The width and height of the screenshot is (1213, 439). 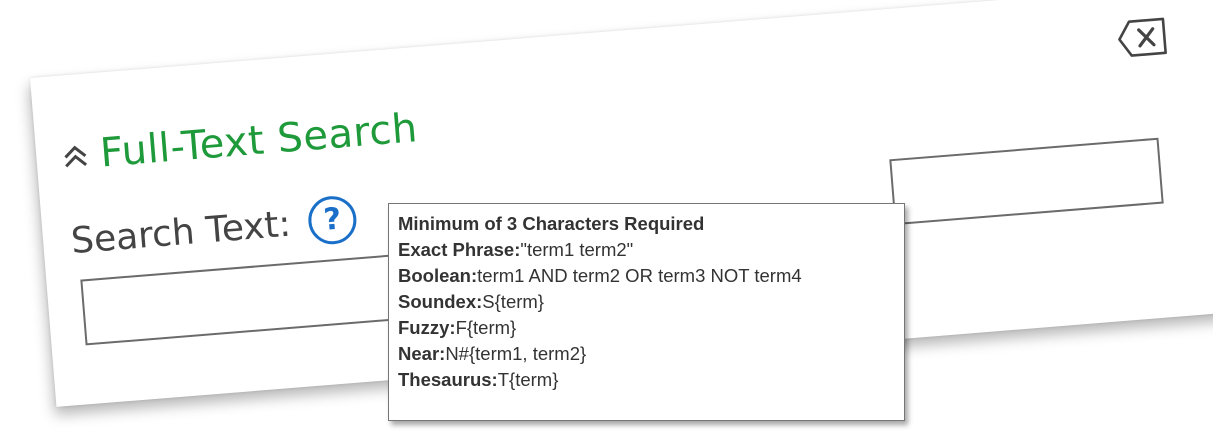 I want to click on tooltip-row-fuzzy: Fuzzy:F{term}, so click(x=457, y=327).